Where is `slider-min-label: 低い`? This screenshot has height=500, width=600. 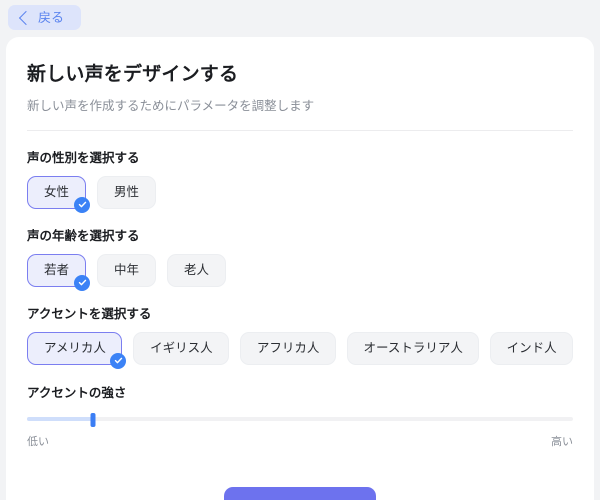
slider-min-label: 低い is located at coordinates (38, 441).